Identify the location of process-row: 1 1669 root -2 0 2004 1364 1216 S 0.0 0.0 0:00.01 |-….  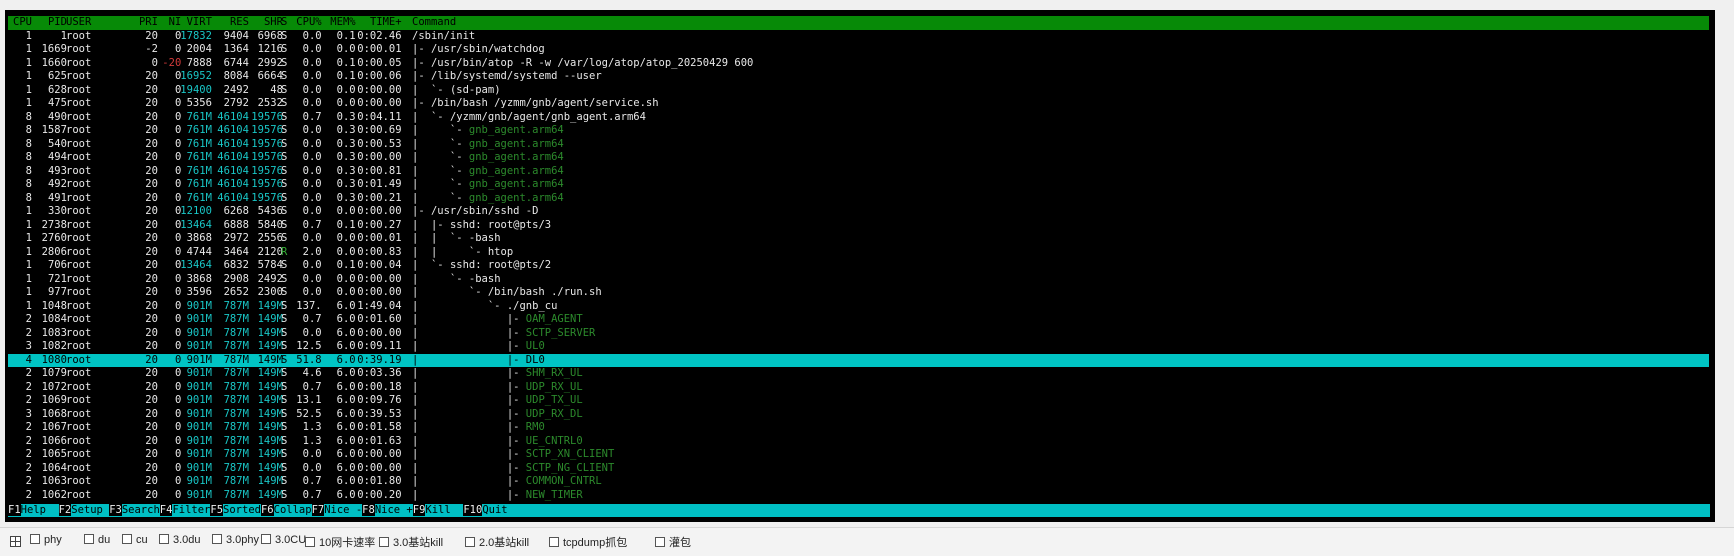
(858, 50).